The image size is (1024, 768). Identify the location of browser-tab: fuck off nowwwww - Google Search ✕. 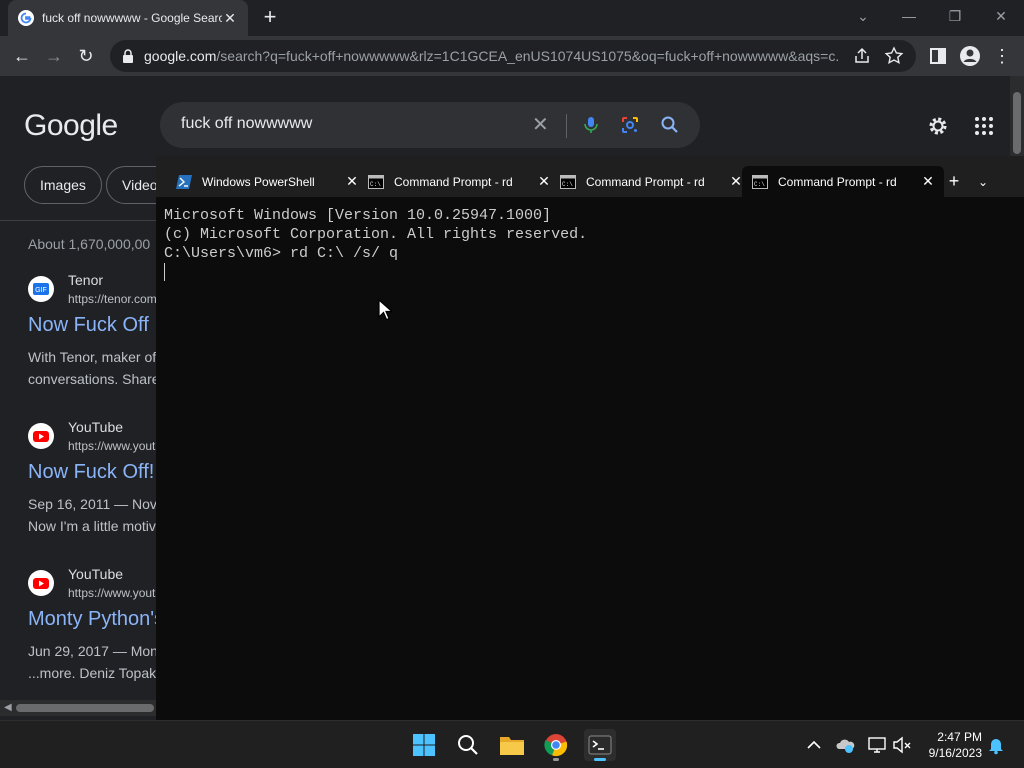
(128, 18).